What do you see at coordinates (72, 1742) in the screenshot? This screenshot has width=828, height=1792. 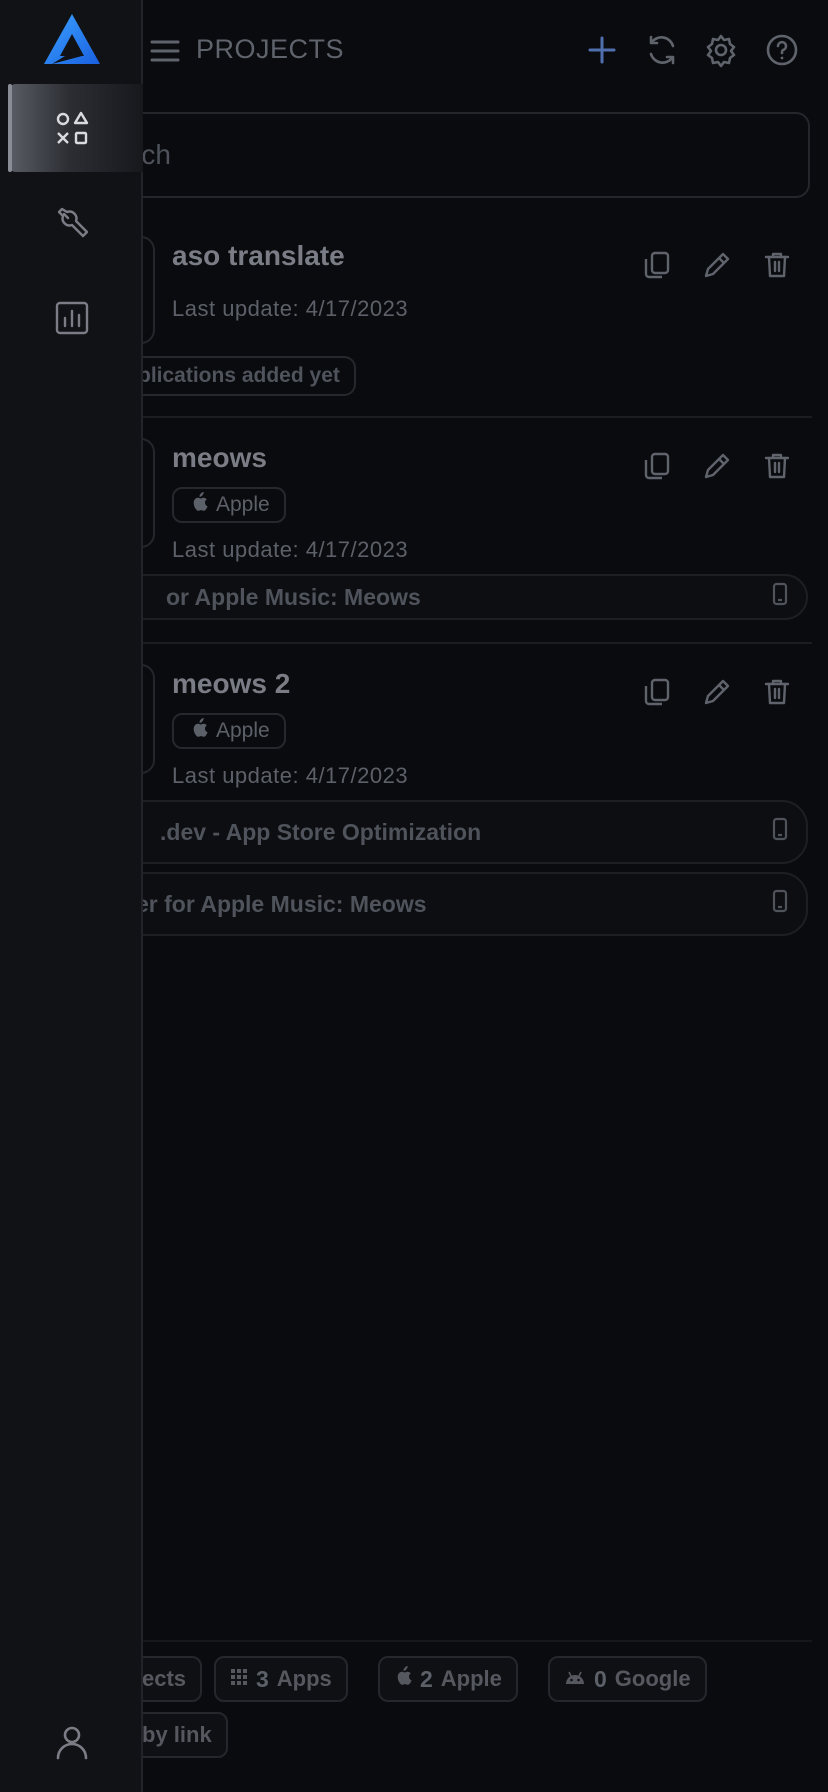 I see `user-icon` at bounding box center [72, 1742].